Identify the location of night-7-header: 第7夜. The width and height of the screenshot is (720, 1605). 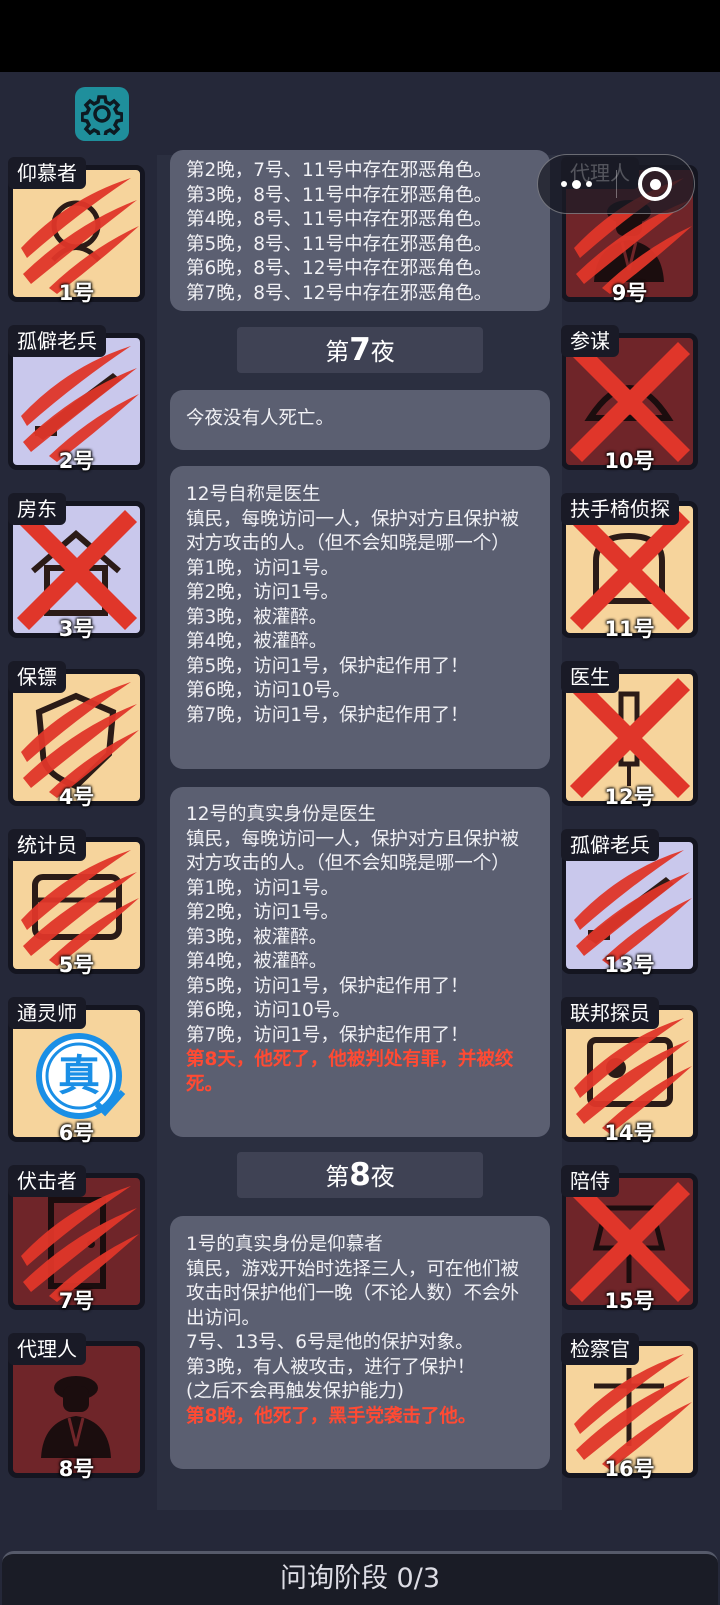
(360, 350).